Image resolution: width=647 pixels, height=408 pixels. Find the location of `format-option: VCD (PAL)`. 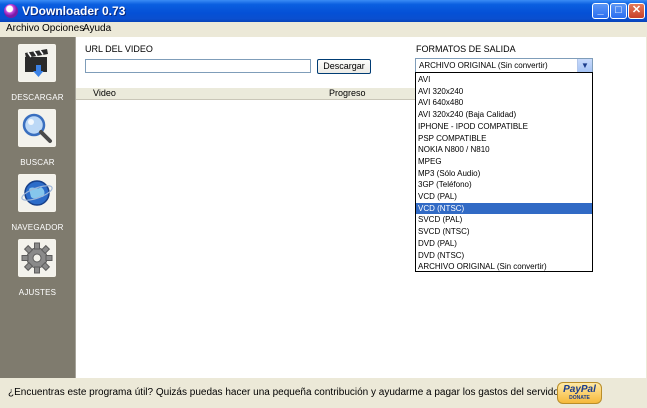

format-option: VCD (PAL) is located at coordinates (504, 196).